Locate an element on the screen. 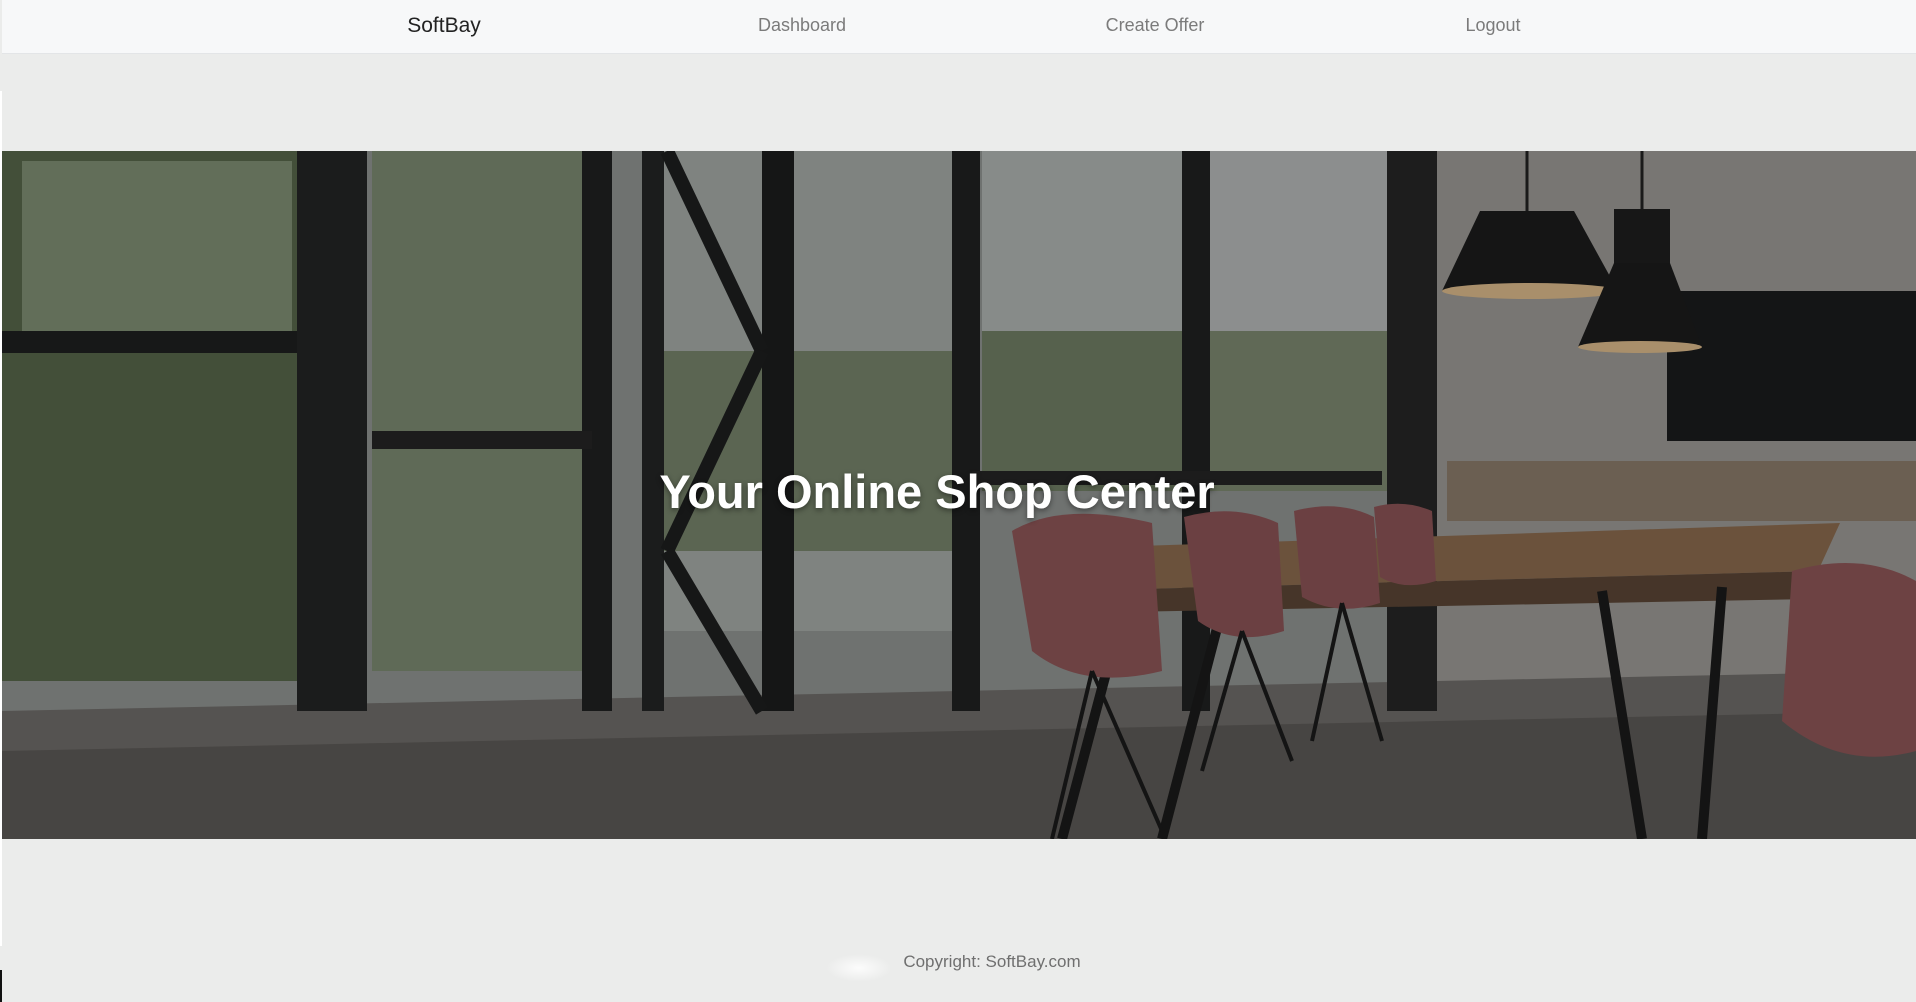  nav-create-offer-link: Create Offer is located at coordinates (1155, 27).